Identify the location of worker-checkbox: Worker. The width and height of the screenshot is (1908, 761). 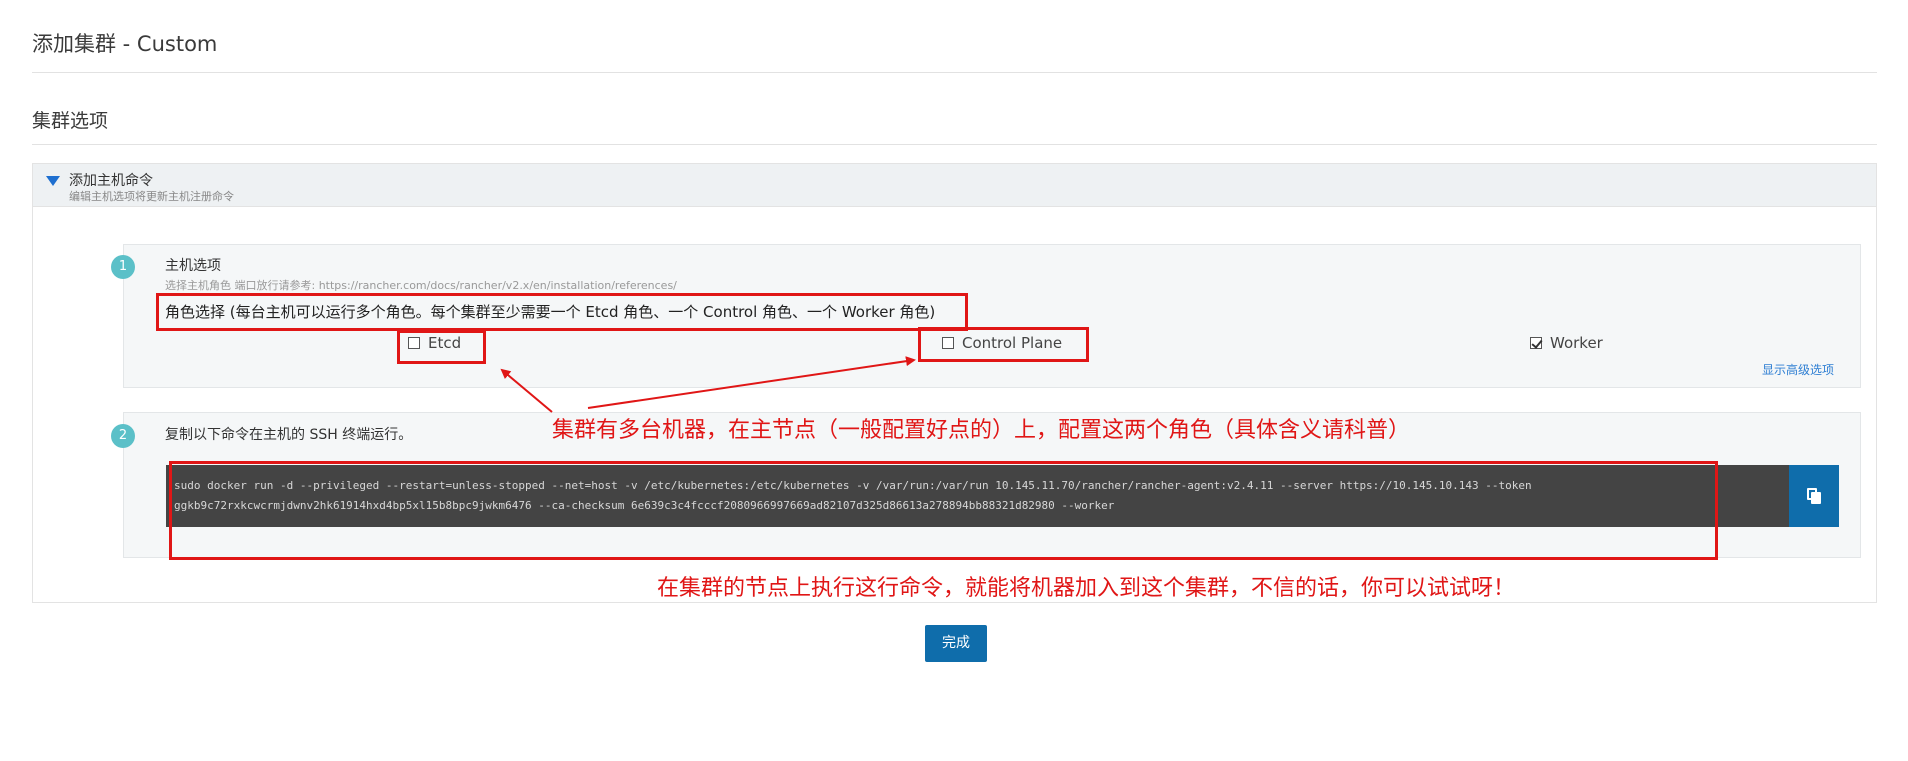
(1566, 343).